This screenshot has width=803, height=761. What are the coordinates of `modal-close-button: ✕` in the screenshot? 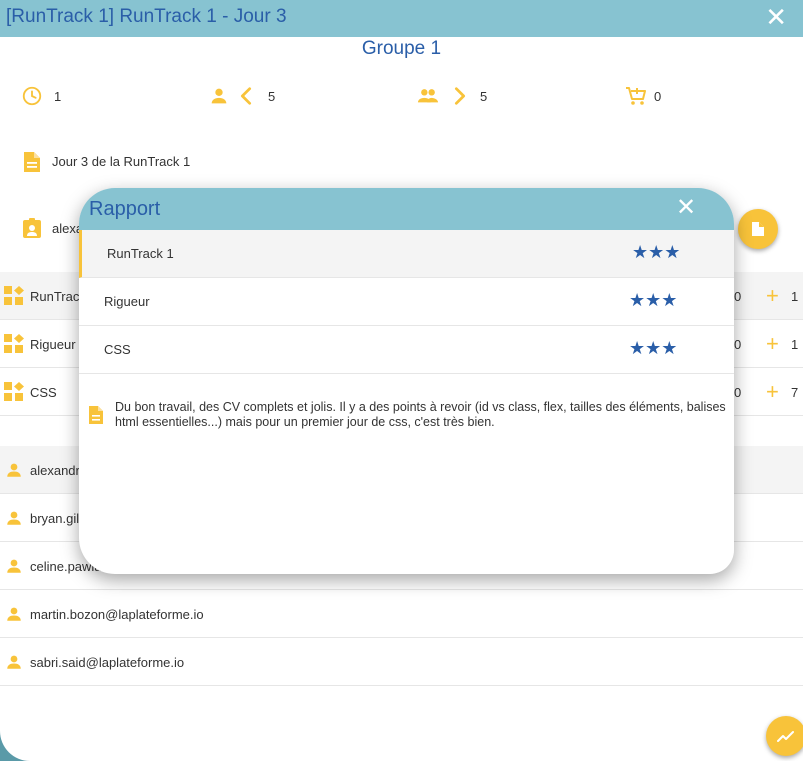 It's located at (686, 208).